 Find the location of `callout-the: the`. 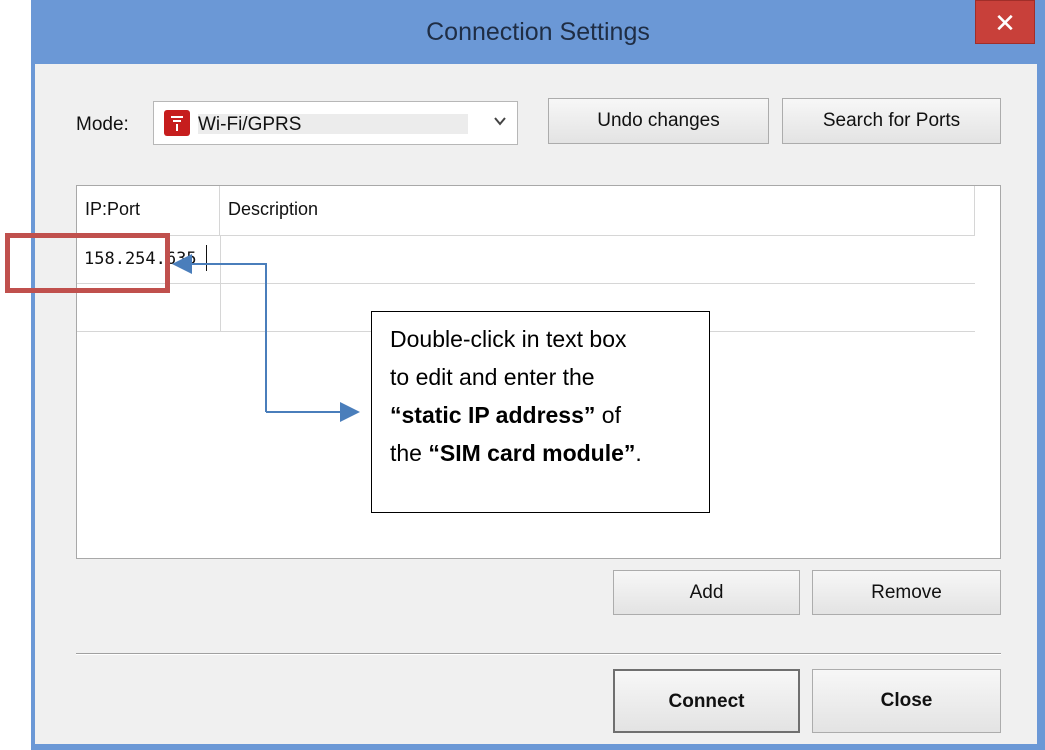

callout-the: the is located at coordinates (409, 453).